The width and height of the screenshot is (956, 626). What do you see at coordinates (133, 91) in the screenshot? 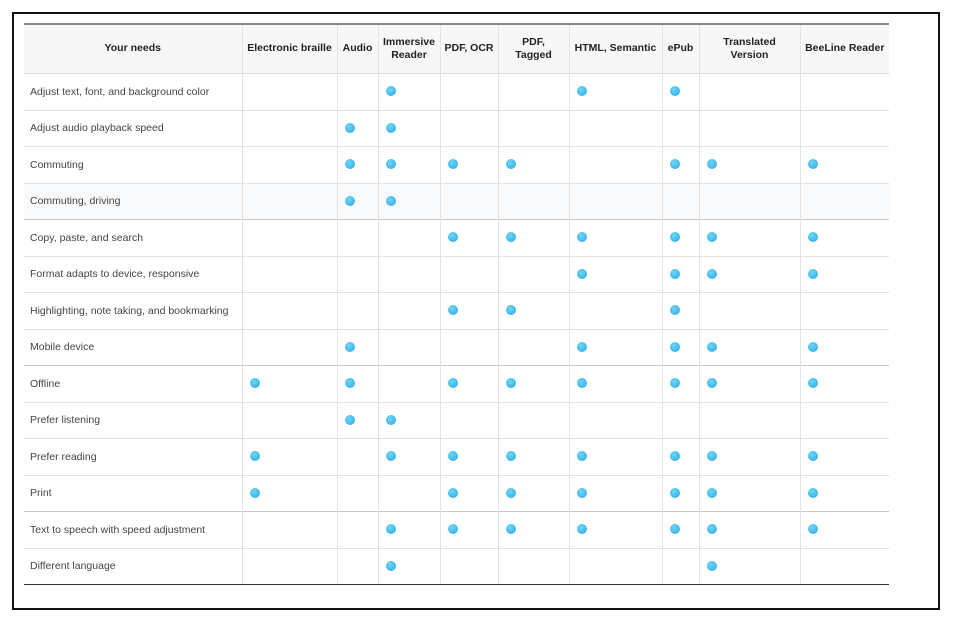
I see `need-label: Adjust text, font, and background color` at bounding box center [133, 91].